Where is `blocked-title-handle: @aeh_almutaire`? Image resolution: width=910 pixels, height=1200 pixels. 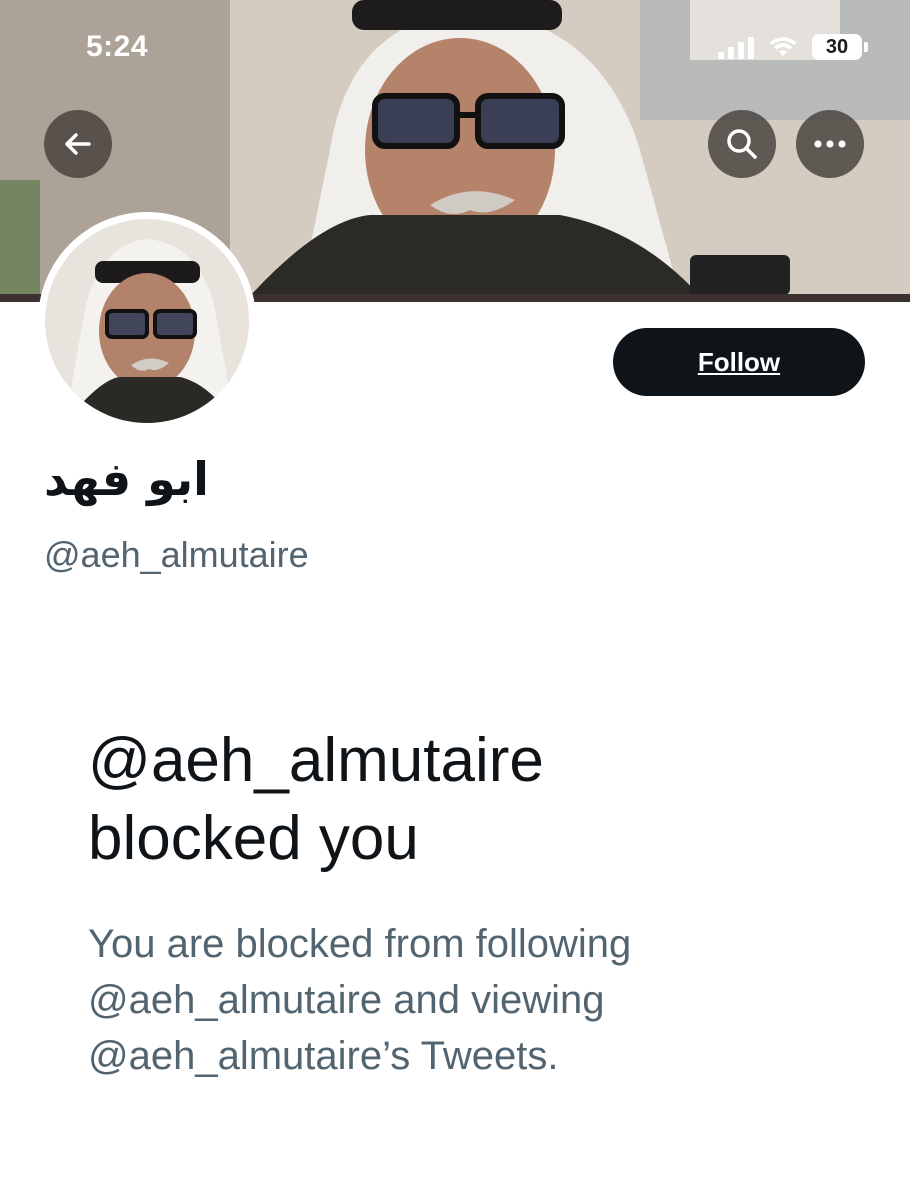
blocked-title-handle: @aeh_almutaire is located at coordinates (316, 760).